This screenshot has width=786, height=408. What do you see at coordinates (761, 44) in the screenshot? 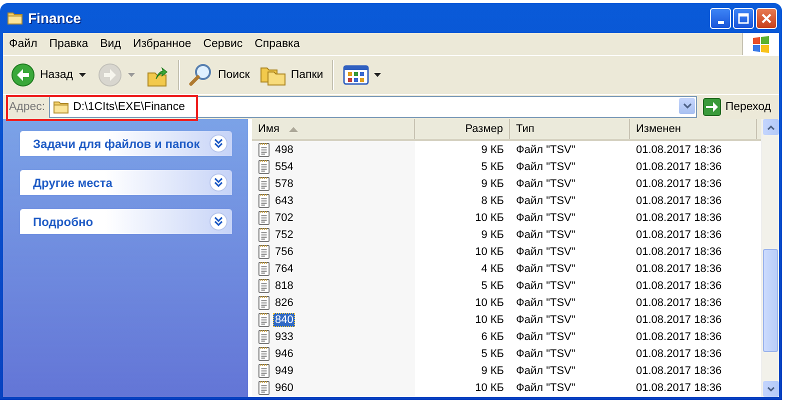
I see `windows-logo-icon` at bounding box center [761, 44].